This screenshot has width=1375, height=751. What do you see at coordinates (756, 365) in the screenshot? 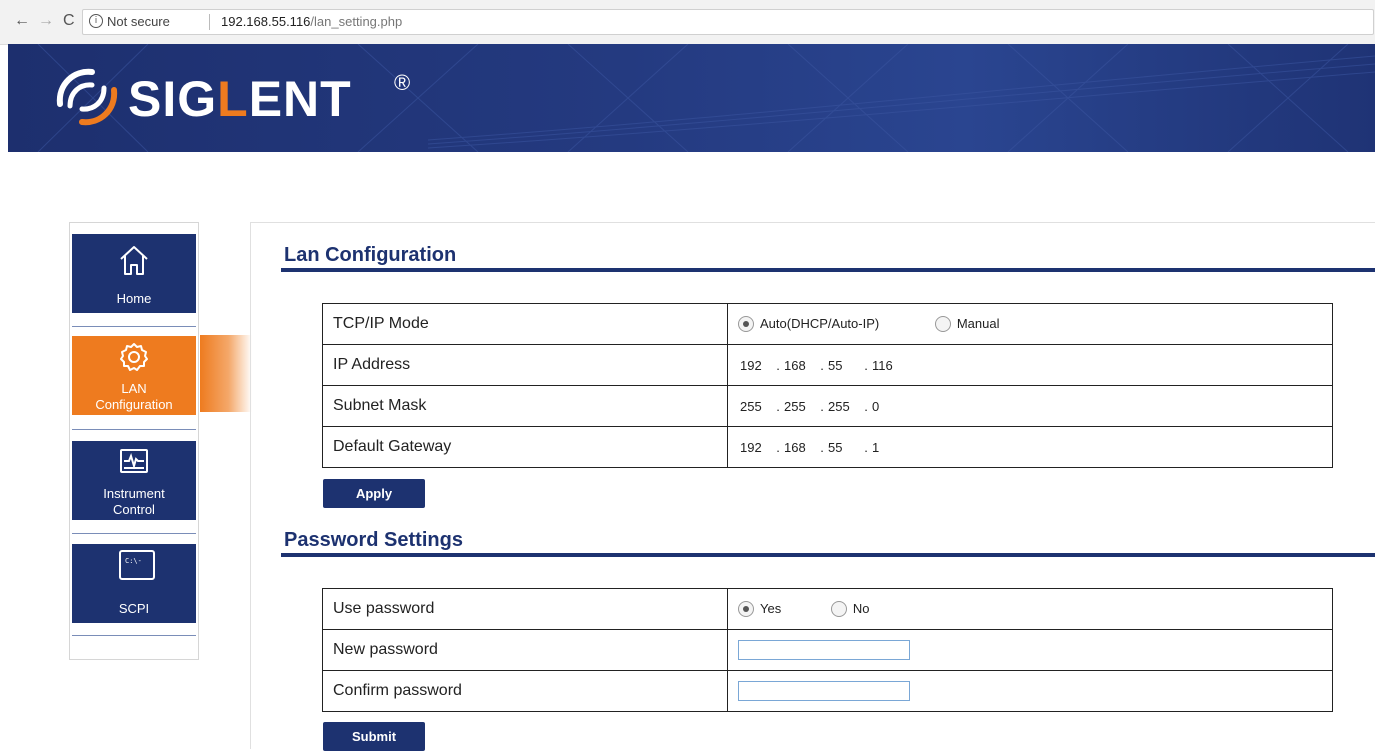
I see `ip-octet-1: 192` at bounding box center [756, 365].